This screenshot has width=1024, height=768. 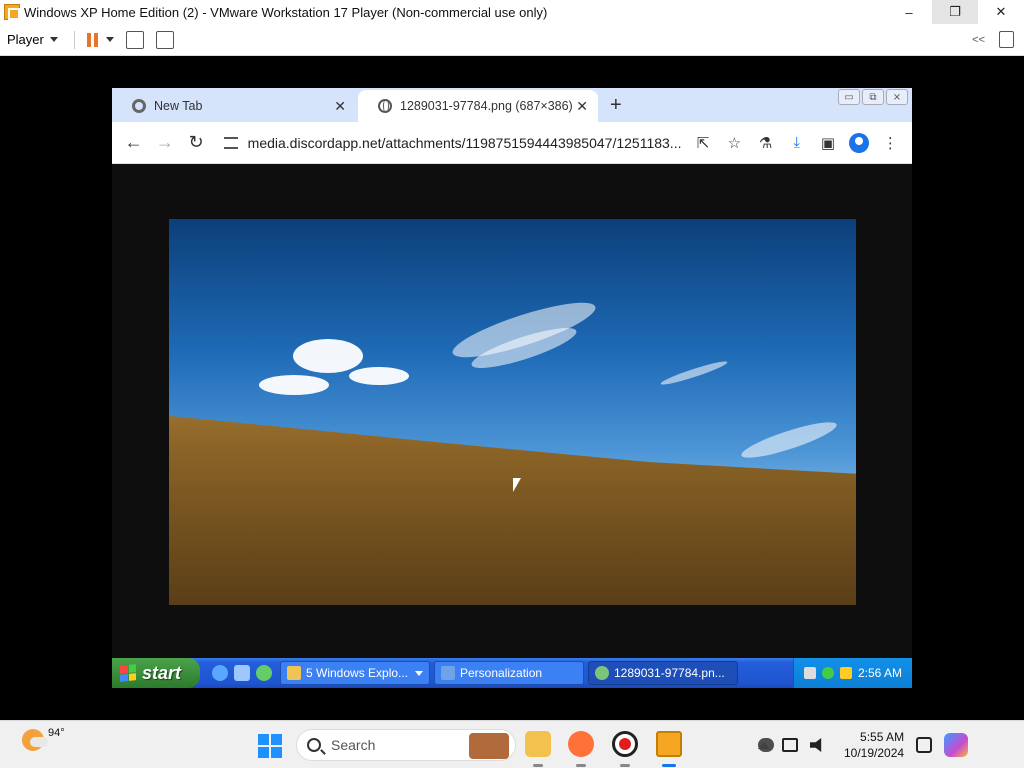 What do you see at coordinates (12, 12) in the screenshot?
I see `vmware-logo-icon` at bounding box center [12, 12].